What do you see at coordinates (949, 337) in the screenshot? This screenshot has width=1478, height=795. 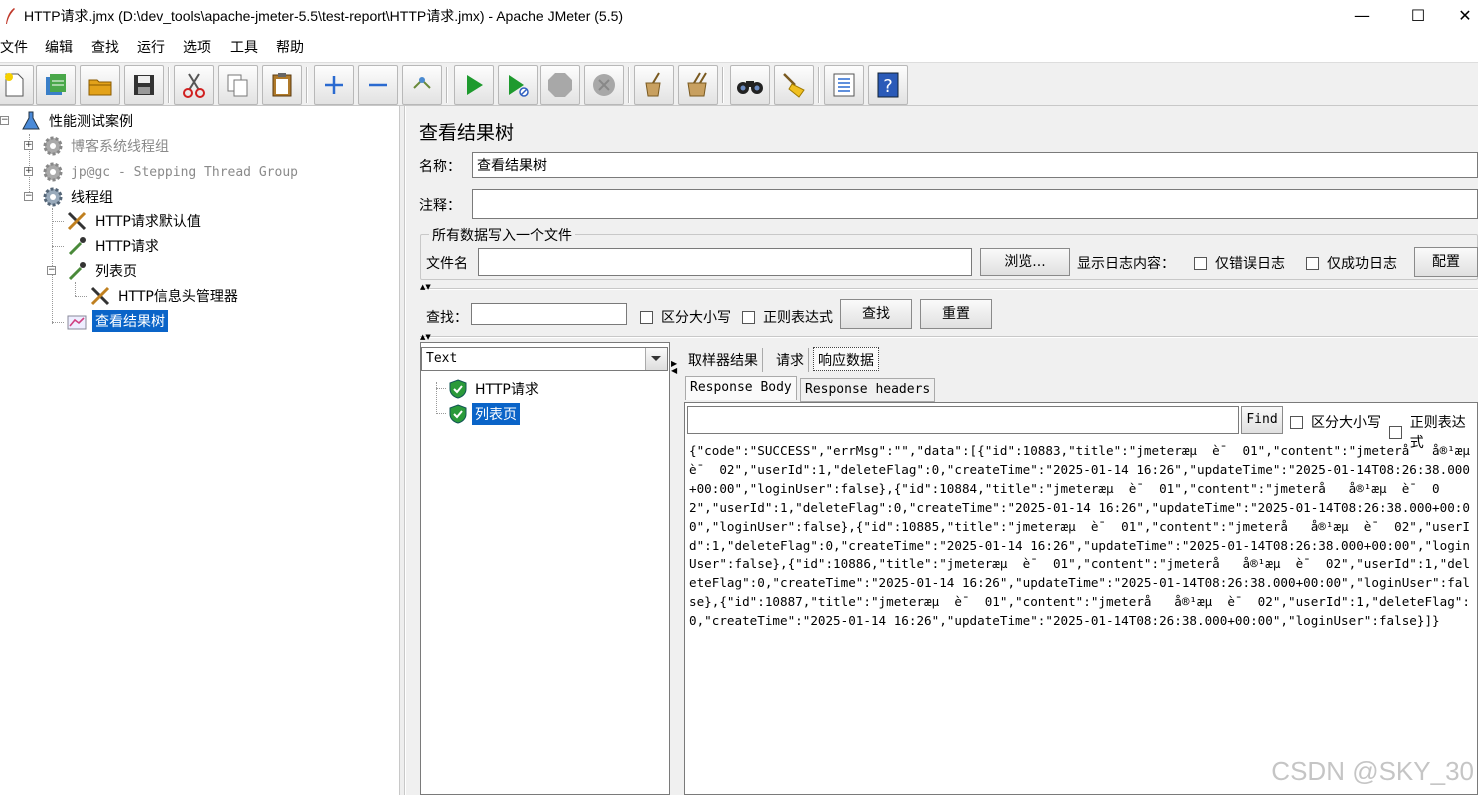 I see `horizontal-divider` at bounding box center [949, 337].